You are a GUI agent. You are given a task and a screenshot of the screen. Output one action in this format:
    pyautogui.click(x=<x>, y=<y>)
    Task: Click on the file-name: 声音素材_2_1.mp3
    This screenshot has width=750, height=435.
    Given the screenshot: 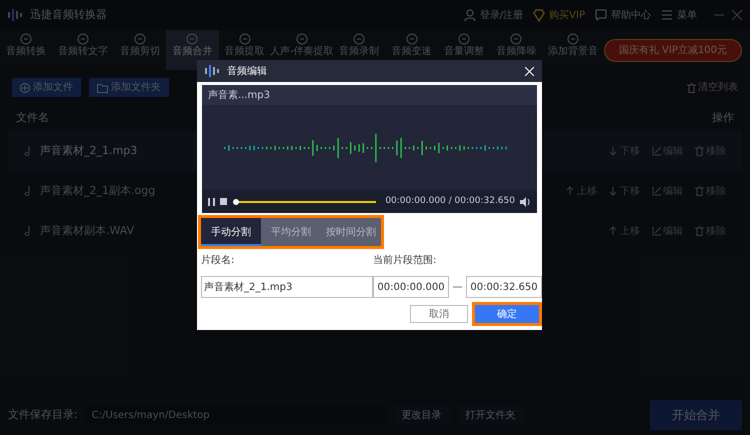 What is the action you would take?
    pyautogui.click(x=89, y=150)
    